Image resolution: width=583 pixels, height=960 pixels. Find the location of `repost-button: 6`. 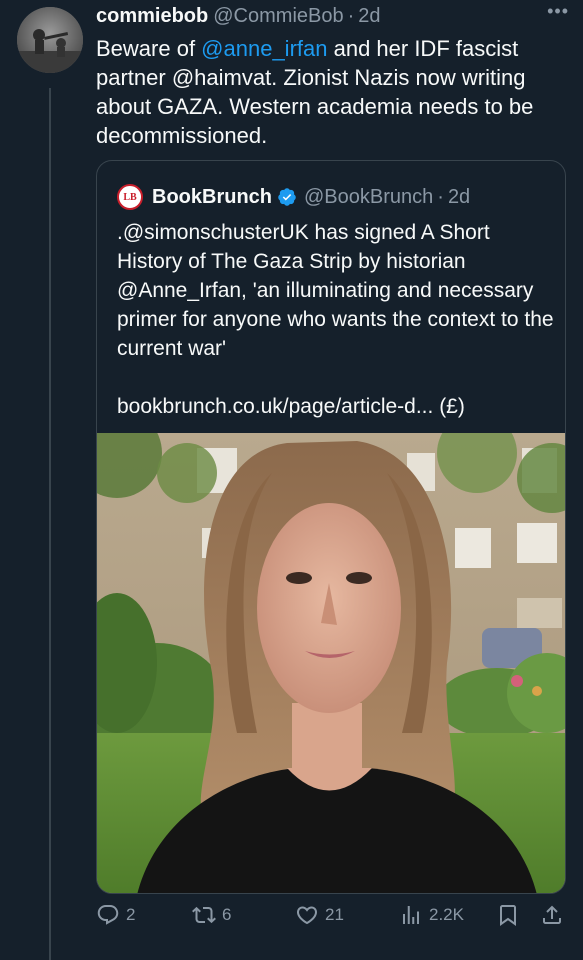

repost-button: 6 is located at coordinates (211, 915).